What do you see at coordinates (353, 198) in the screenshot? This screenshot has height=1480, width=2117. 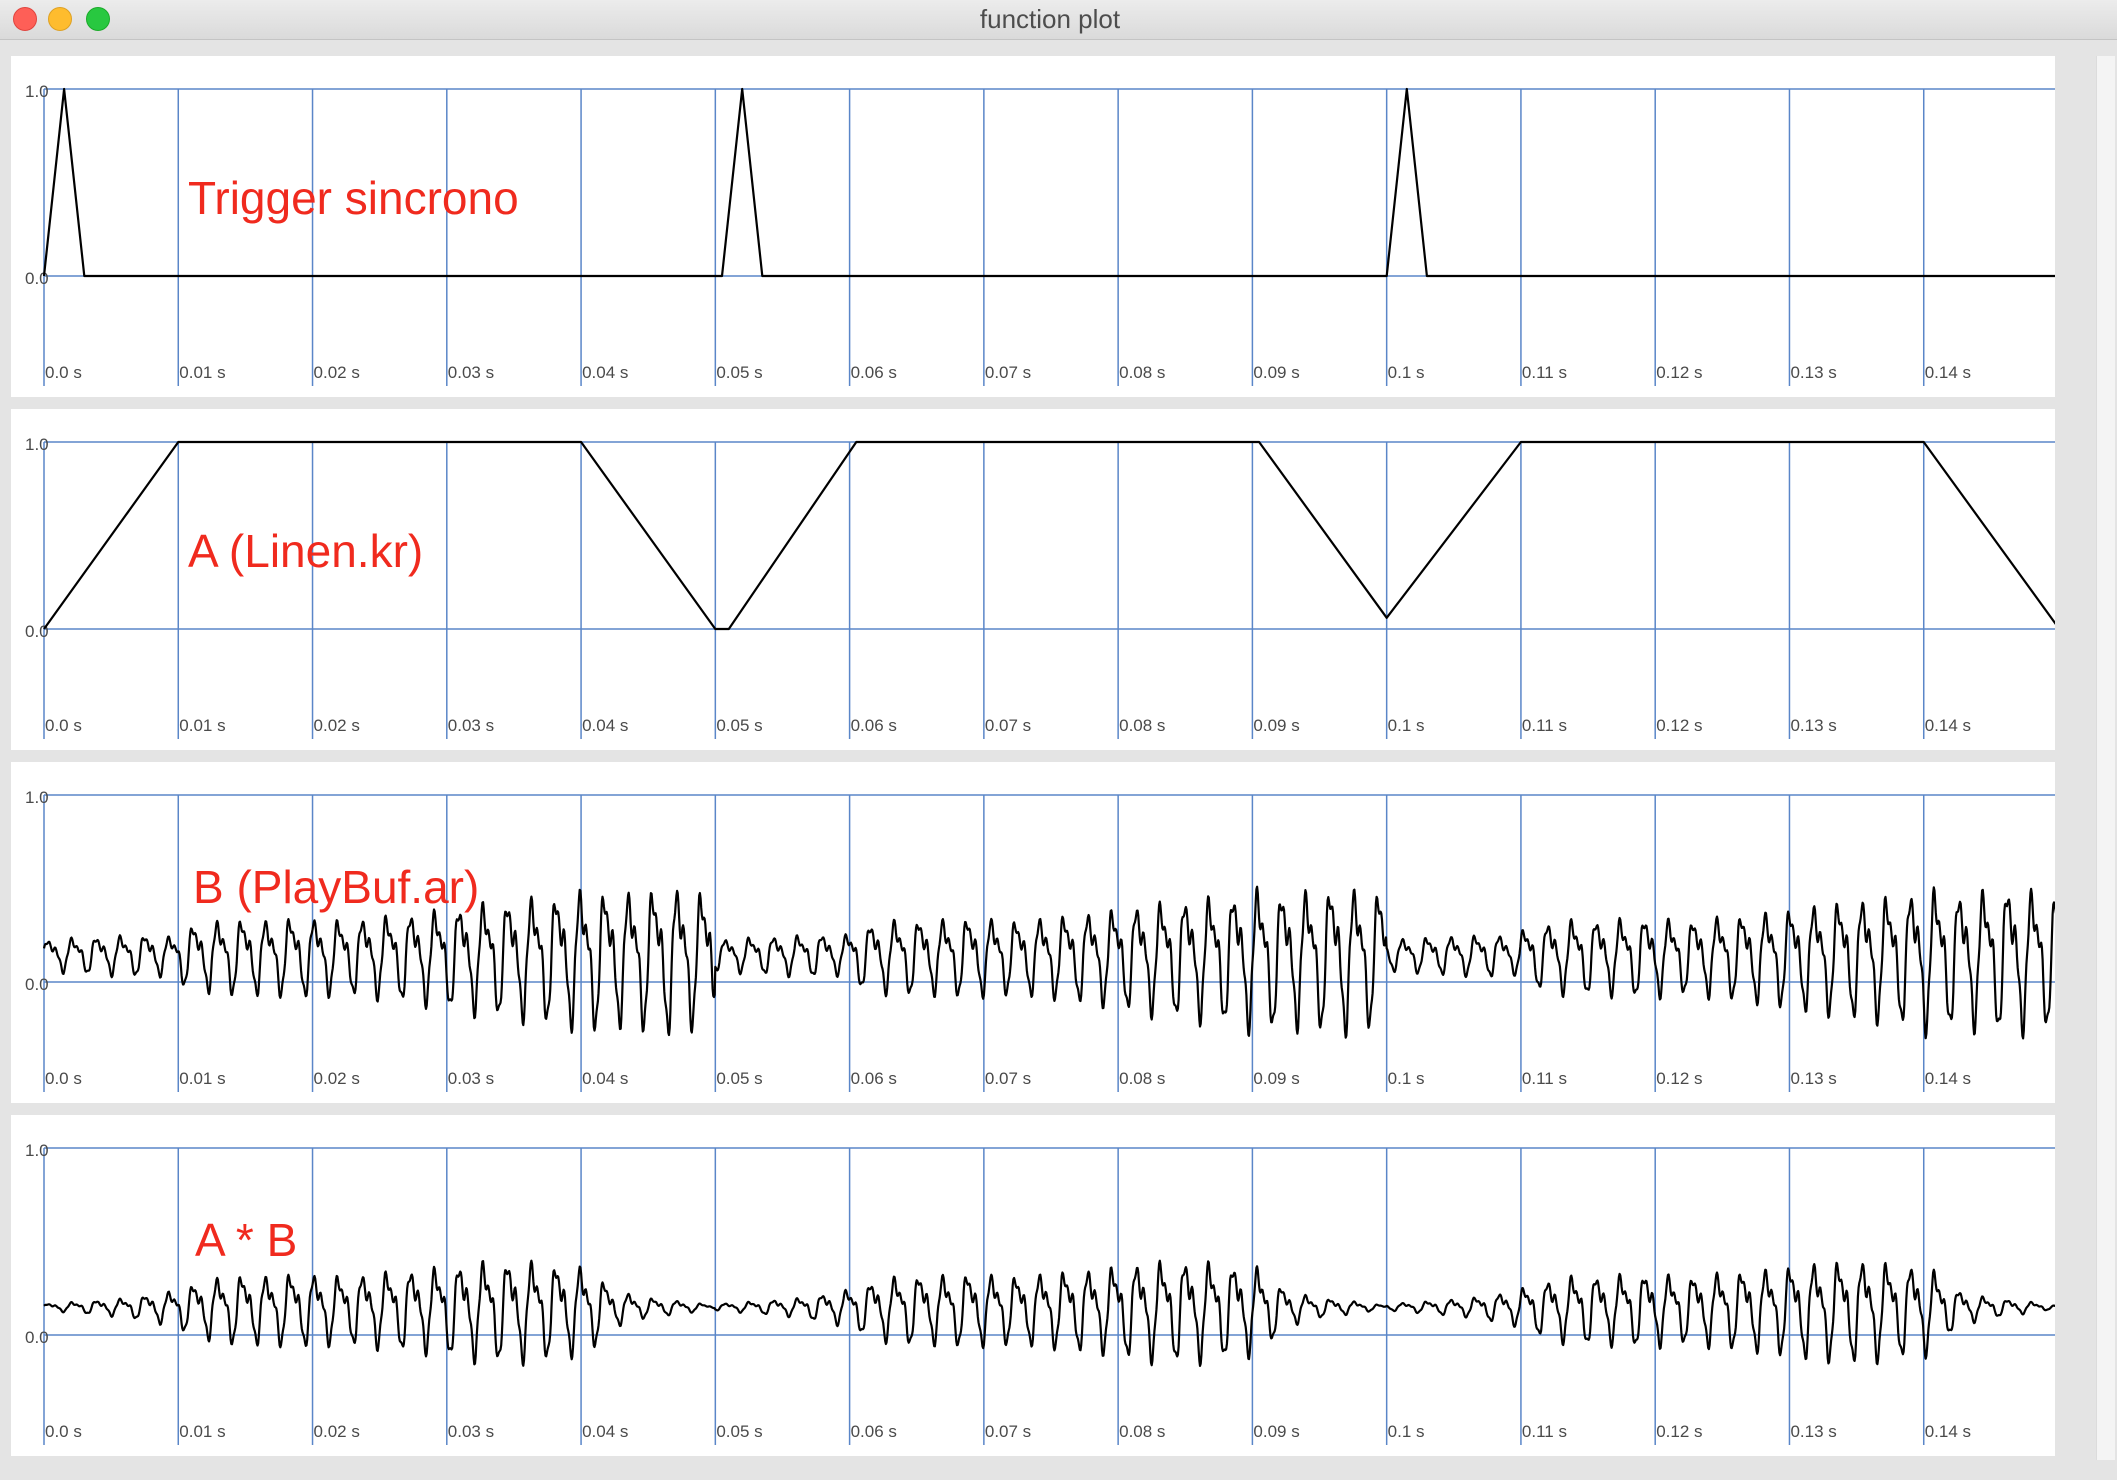 I see `plot-label-trigger: Trigger sincrono` at bounding box center [353, 198].